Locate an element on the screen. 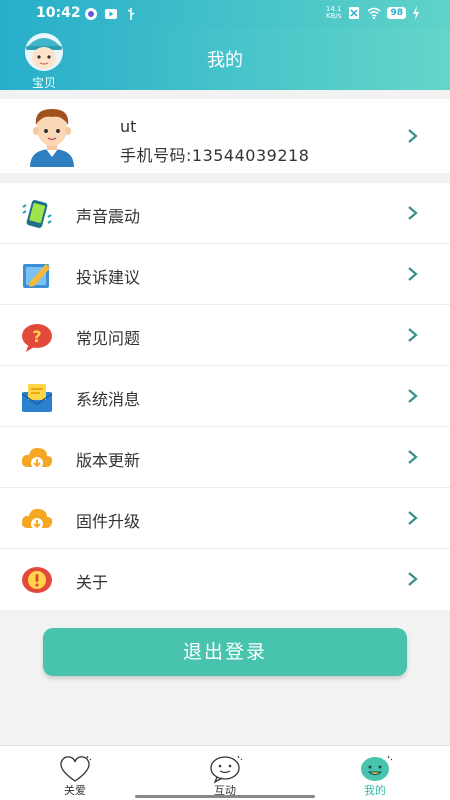  net-speed: 14.1 KB/s is located at coordinates (334, 13).